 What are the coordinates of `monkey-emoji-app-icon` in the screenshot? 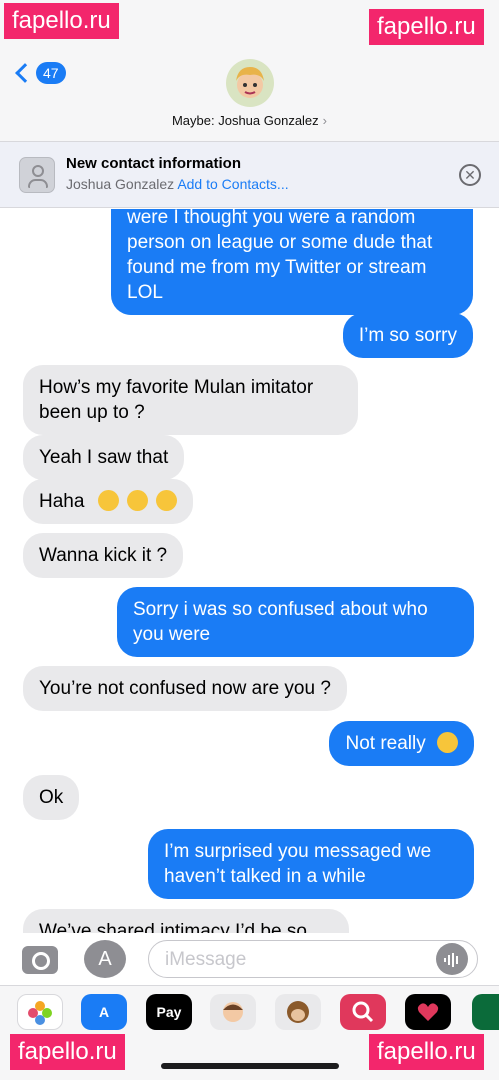 It's located at (298, 1012).